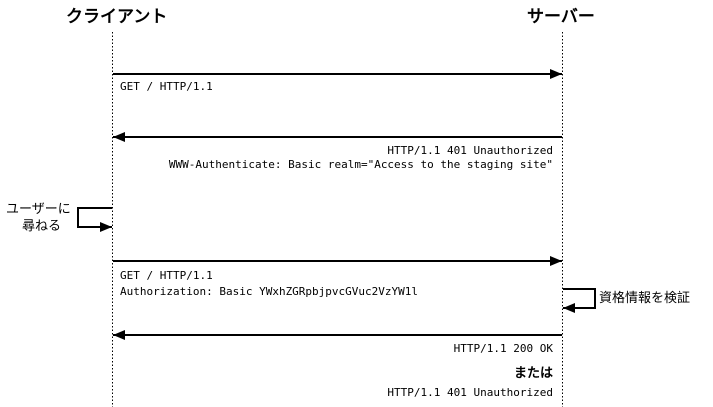 This screenshot has height=407, width=713. Describe the element at coordinates (503, 348) in the screenshot. I see `response-200-status-line: HTTP/1.1 200 OK` at that location.